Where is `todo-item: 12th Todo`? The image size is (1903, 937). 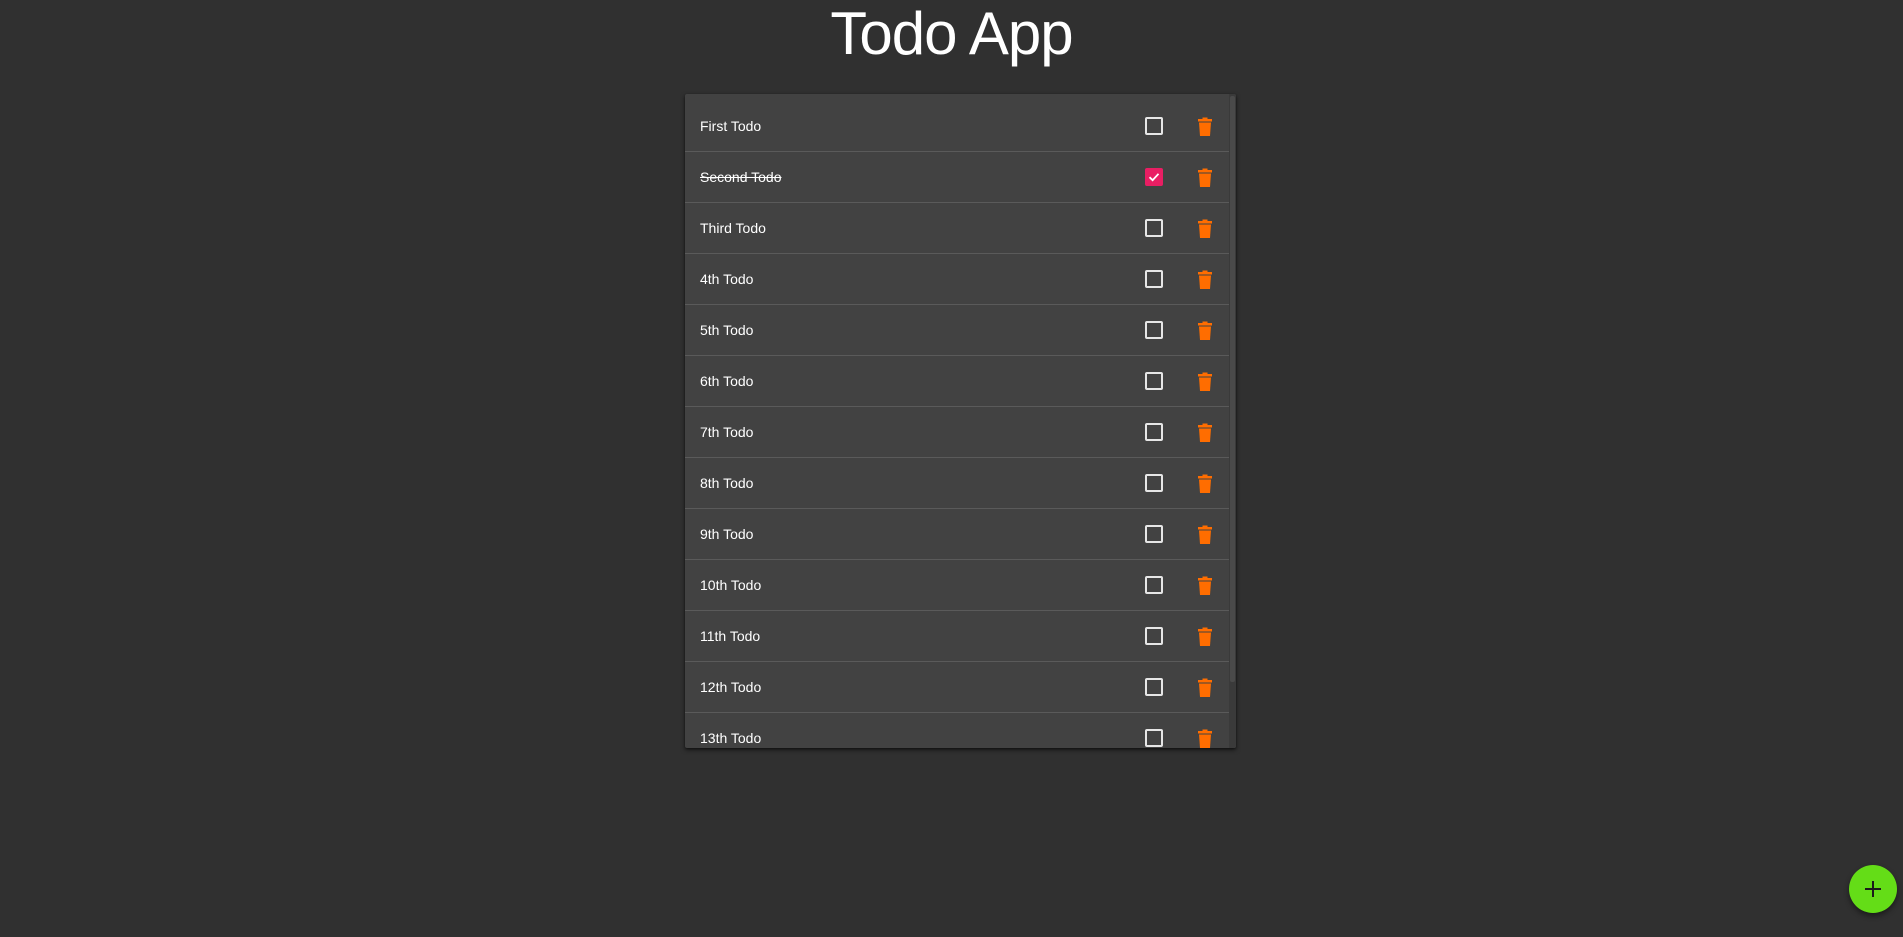
todo-item: 12th Todo is located at coordinates (957, 687).